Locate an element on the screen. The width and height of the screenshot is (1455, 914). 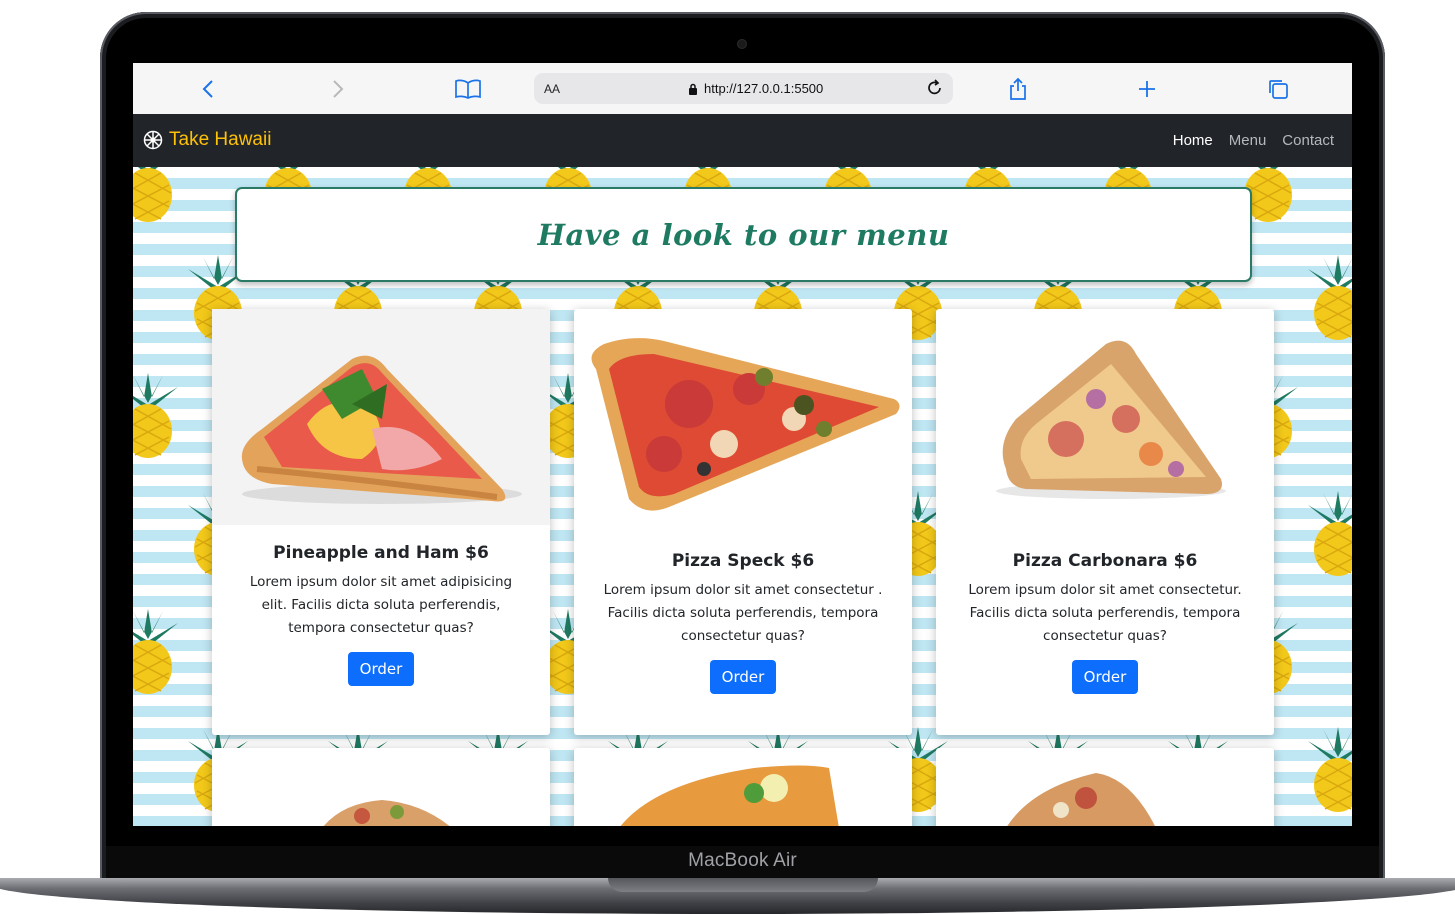
book-icon is located at coordinates (468, 89).